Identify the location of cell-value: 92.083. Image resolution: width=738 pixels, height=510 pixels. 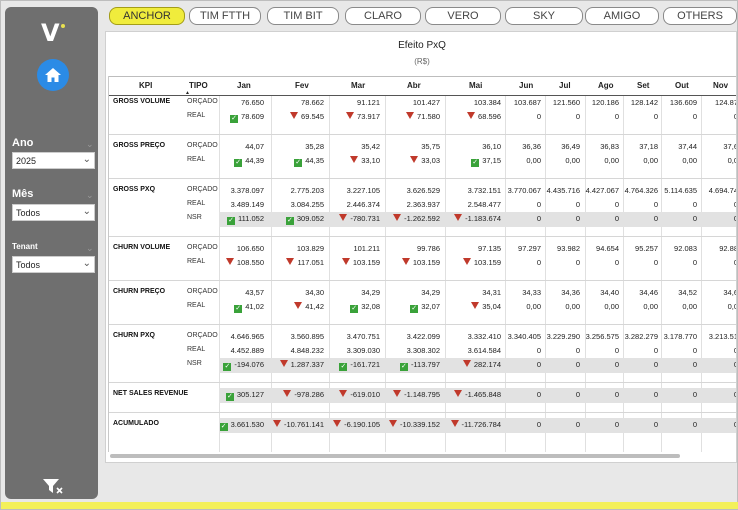
(685, 248).